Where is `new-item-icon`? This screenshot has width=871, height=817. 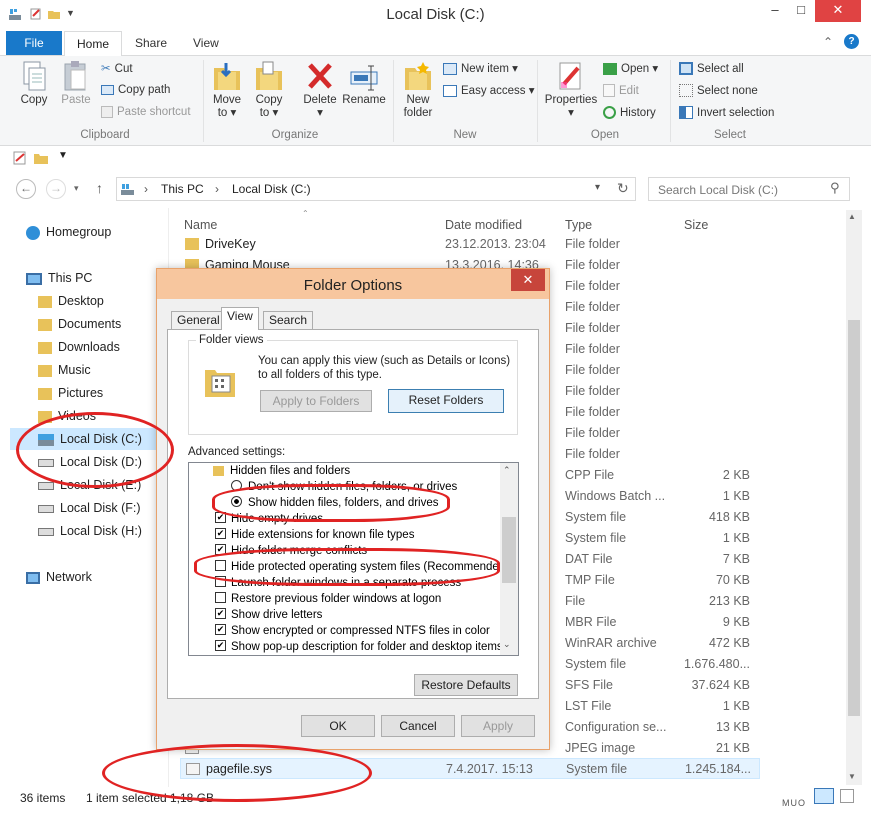
new-item-icon is located at coordinates (450, 68).